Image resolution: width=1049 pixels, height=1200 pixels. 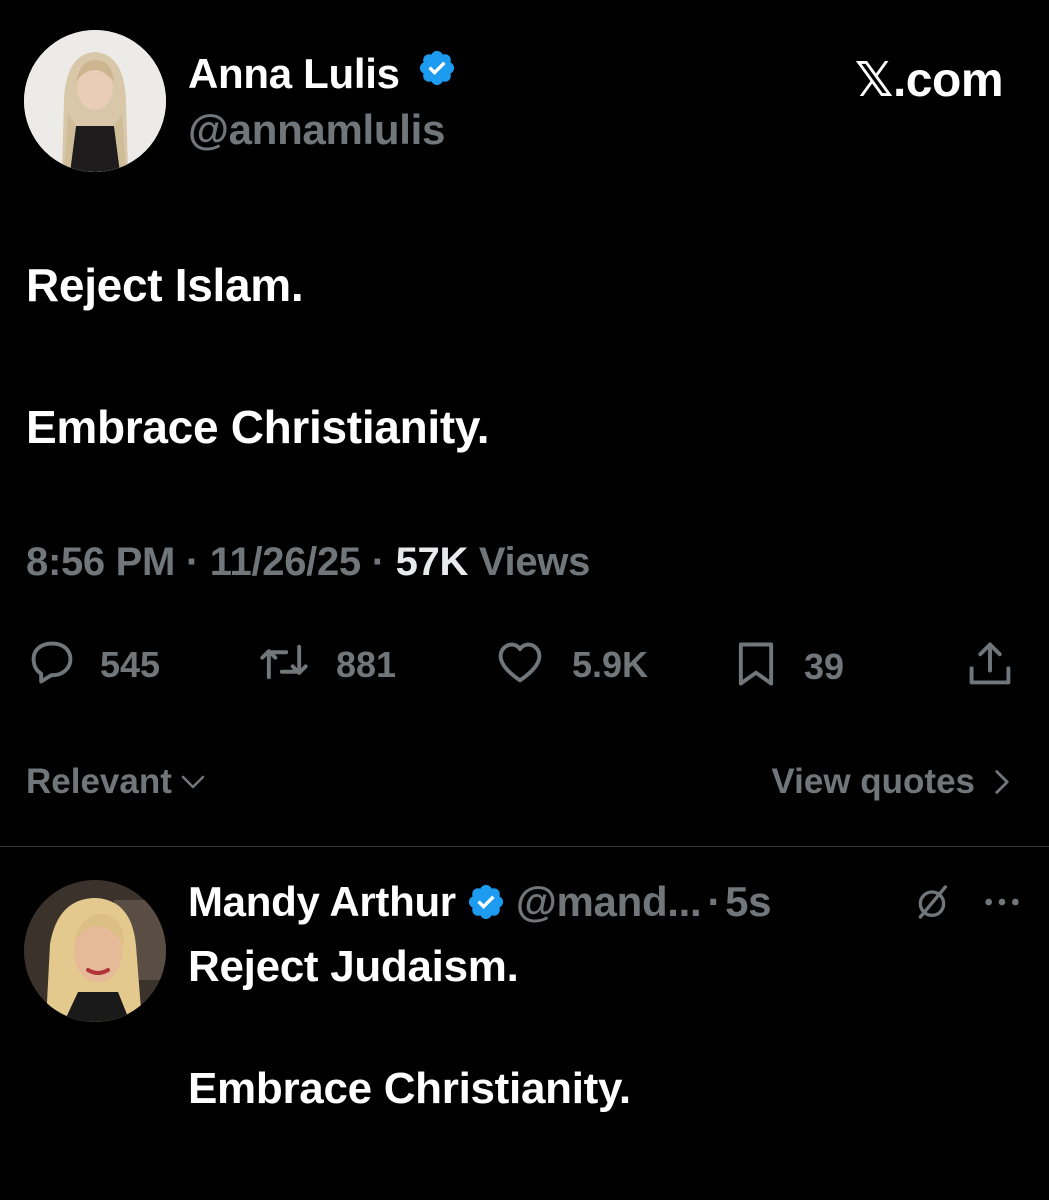 What do you see at coordinates (756, 666) in the screenshot?
I see `bookmark-icon` at bounding box center [756, 666].